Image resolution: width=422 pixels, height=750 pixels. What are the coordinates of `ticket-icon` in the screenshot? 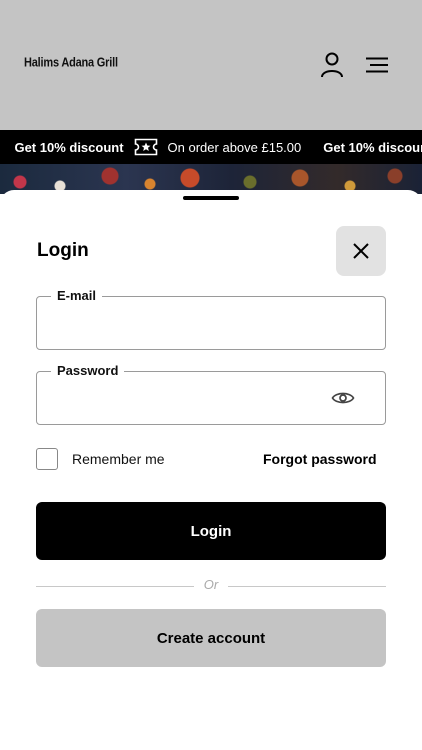 It's located at (146, 147).